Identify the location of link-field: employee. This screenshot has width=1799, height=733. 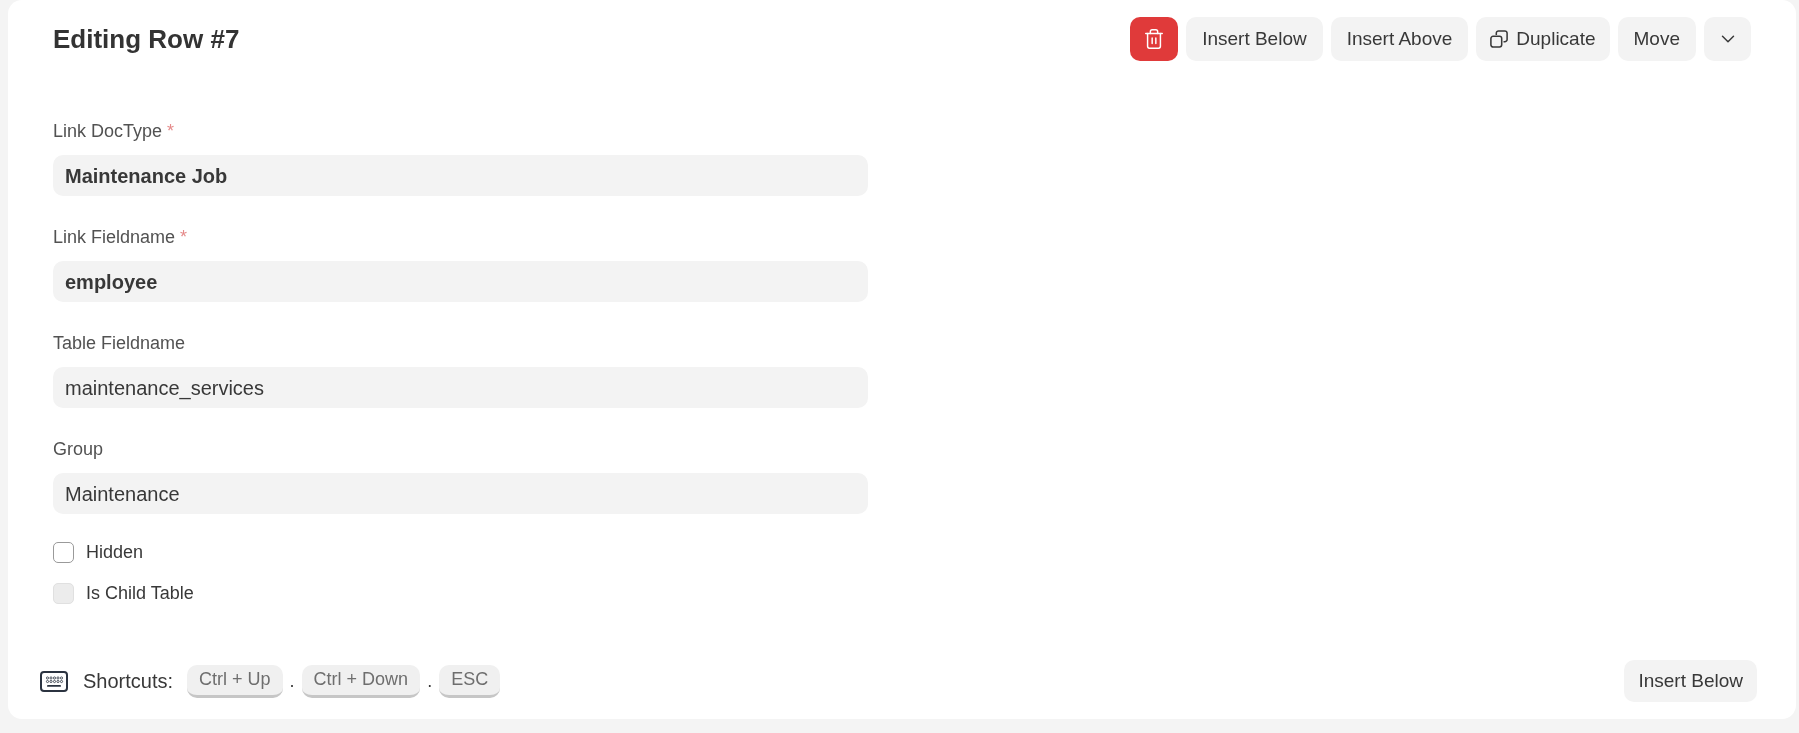
(460, 281).